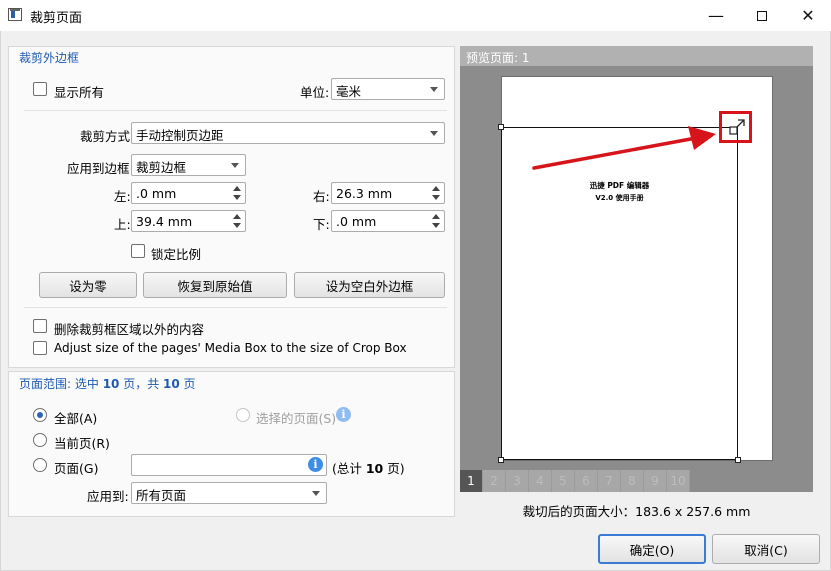  Describe the element at coordinates (394, 468) in the screenshot. I see `total-suffix: 页)` at that location.